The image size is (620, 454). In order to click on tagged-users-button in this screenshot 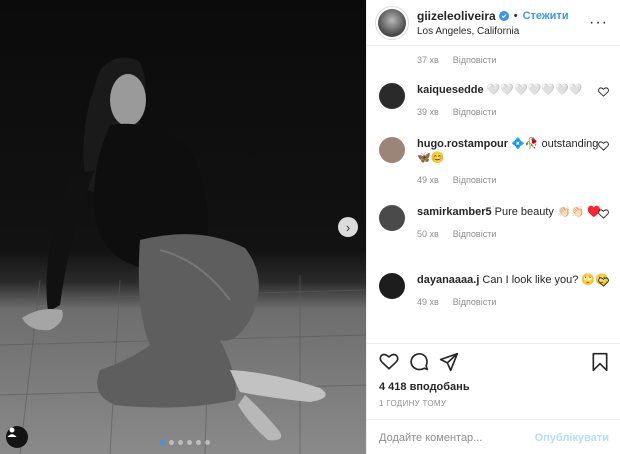, I will do `click(17, 437)`.